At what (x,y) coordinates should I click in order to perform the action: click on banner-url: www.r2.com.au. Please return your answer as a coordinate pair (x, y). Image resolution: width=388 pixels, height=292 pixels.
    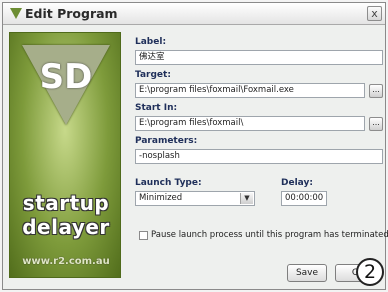
    Looking at the image, I should click on (66, 261).